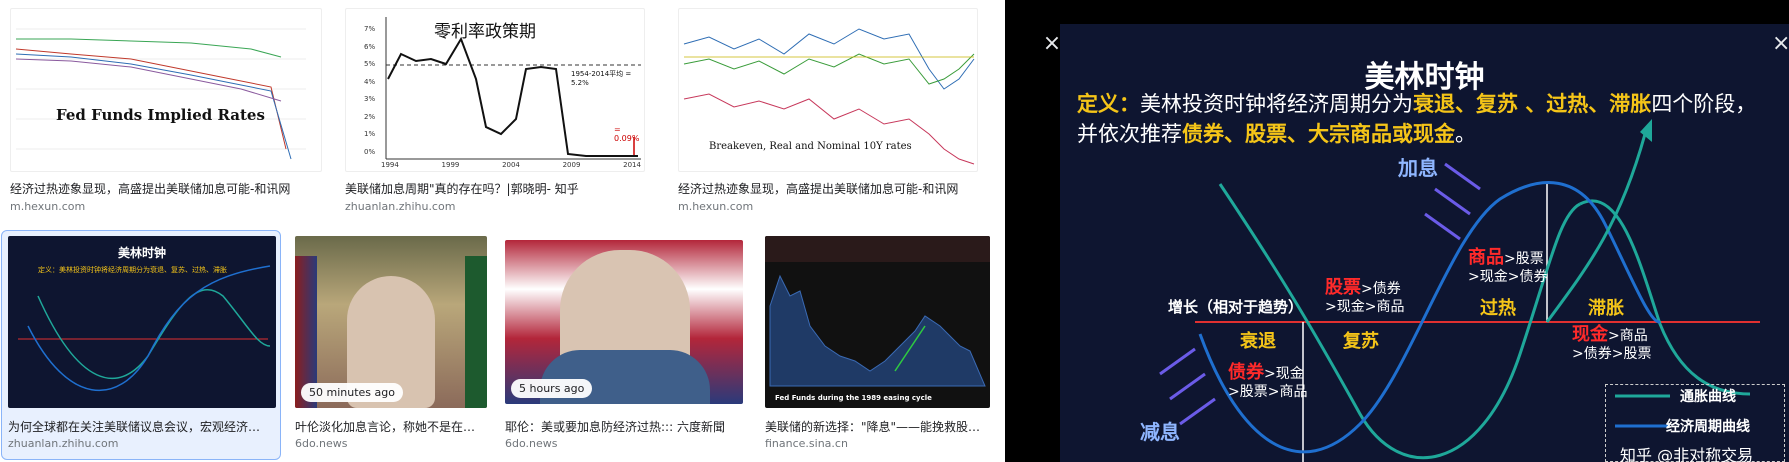 This screenshot has height=462, width=1789. What do you see at coordinates (1708, 427) in the screenshot?
I see `legend-cycle-label: 经济周期曲线` at bounding box center [1708, 427].